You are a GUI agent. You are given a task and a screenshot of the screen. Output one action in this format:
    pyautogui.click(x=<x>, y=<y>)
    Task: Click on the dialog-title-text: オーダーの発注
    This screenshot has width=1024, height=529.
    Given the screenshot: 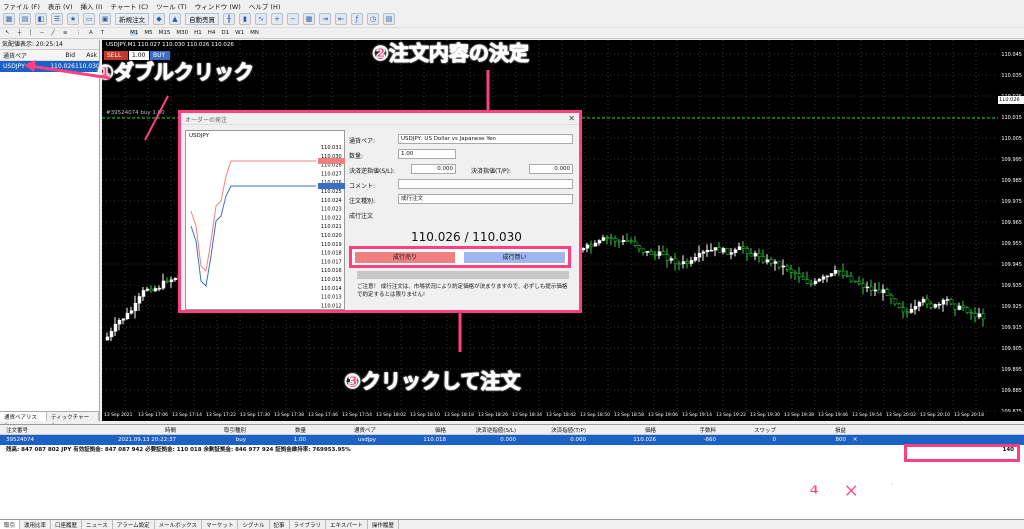 What is the action you would take?
    pyautogui.click(x=206, y=120)
    